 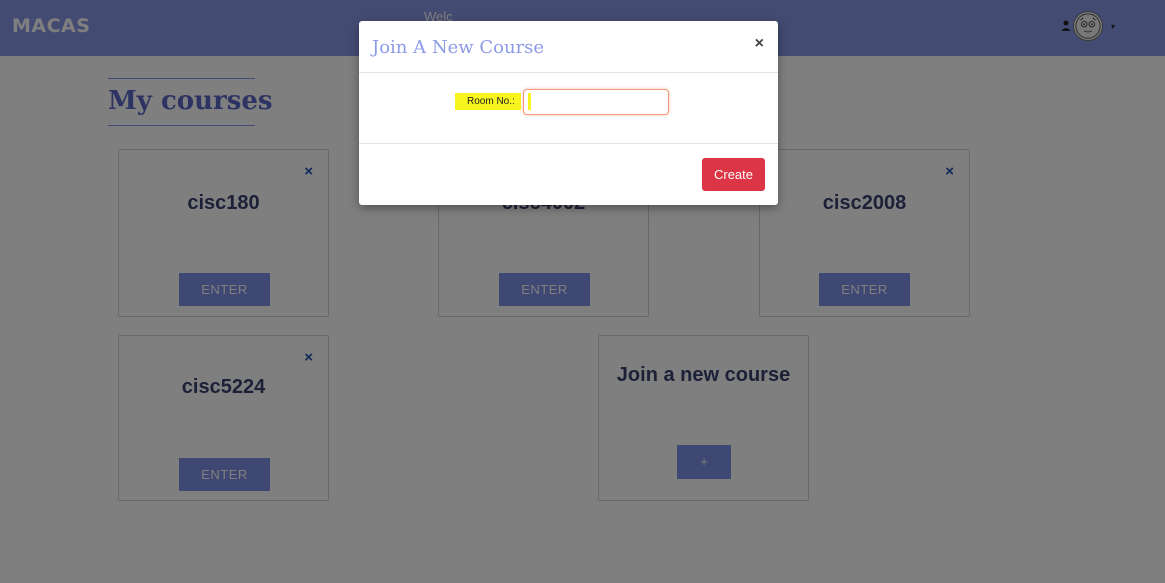 I want to click on modal-body: Room No.:, so click(x=568, y=109).